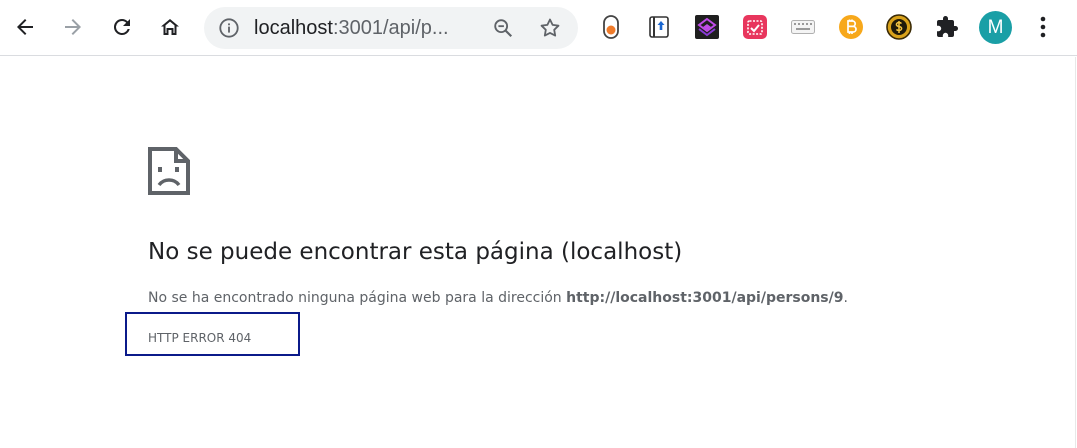 This screenshot has height=448, width=1077. I want to click on puzzle-extension-icon, so click(947, 27).